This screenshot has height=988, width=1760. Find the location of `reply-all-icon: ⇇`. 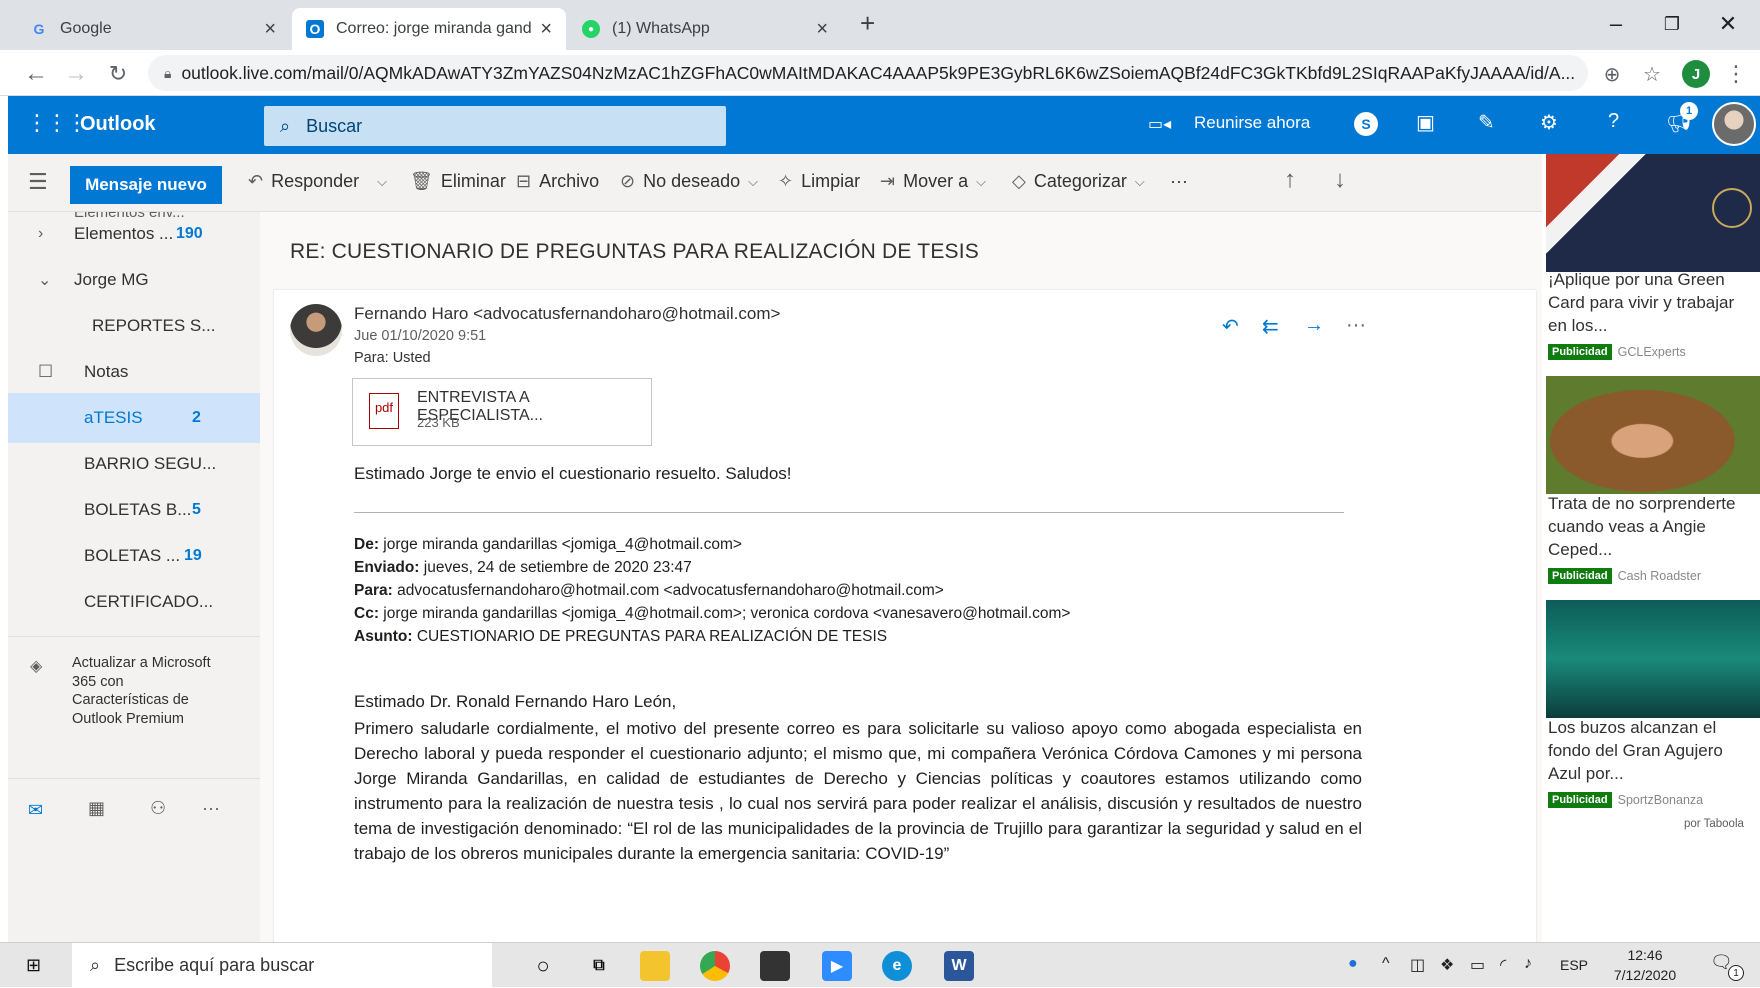

reply-all-icon: ⇇ is located at coordinates (1270, 326).